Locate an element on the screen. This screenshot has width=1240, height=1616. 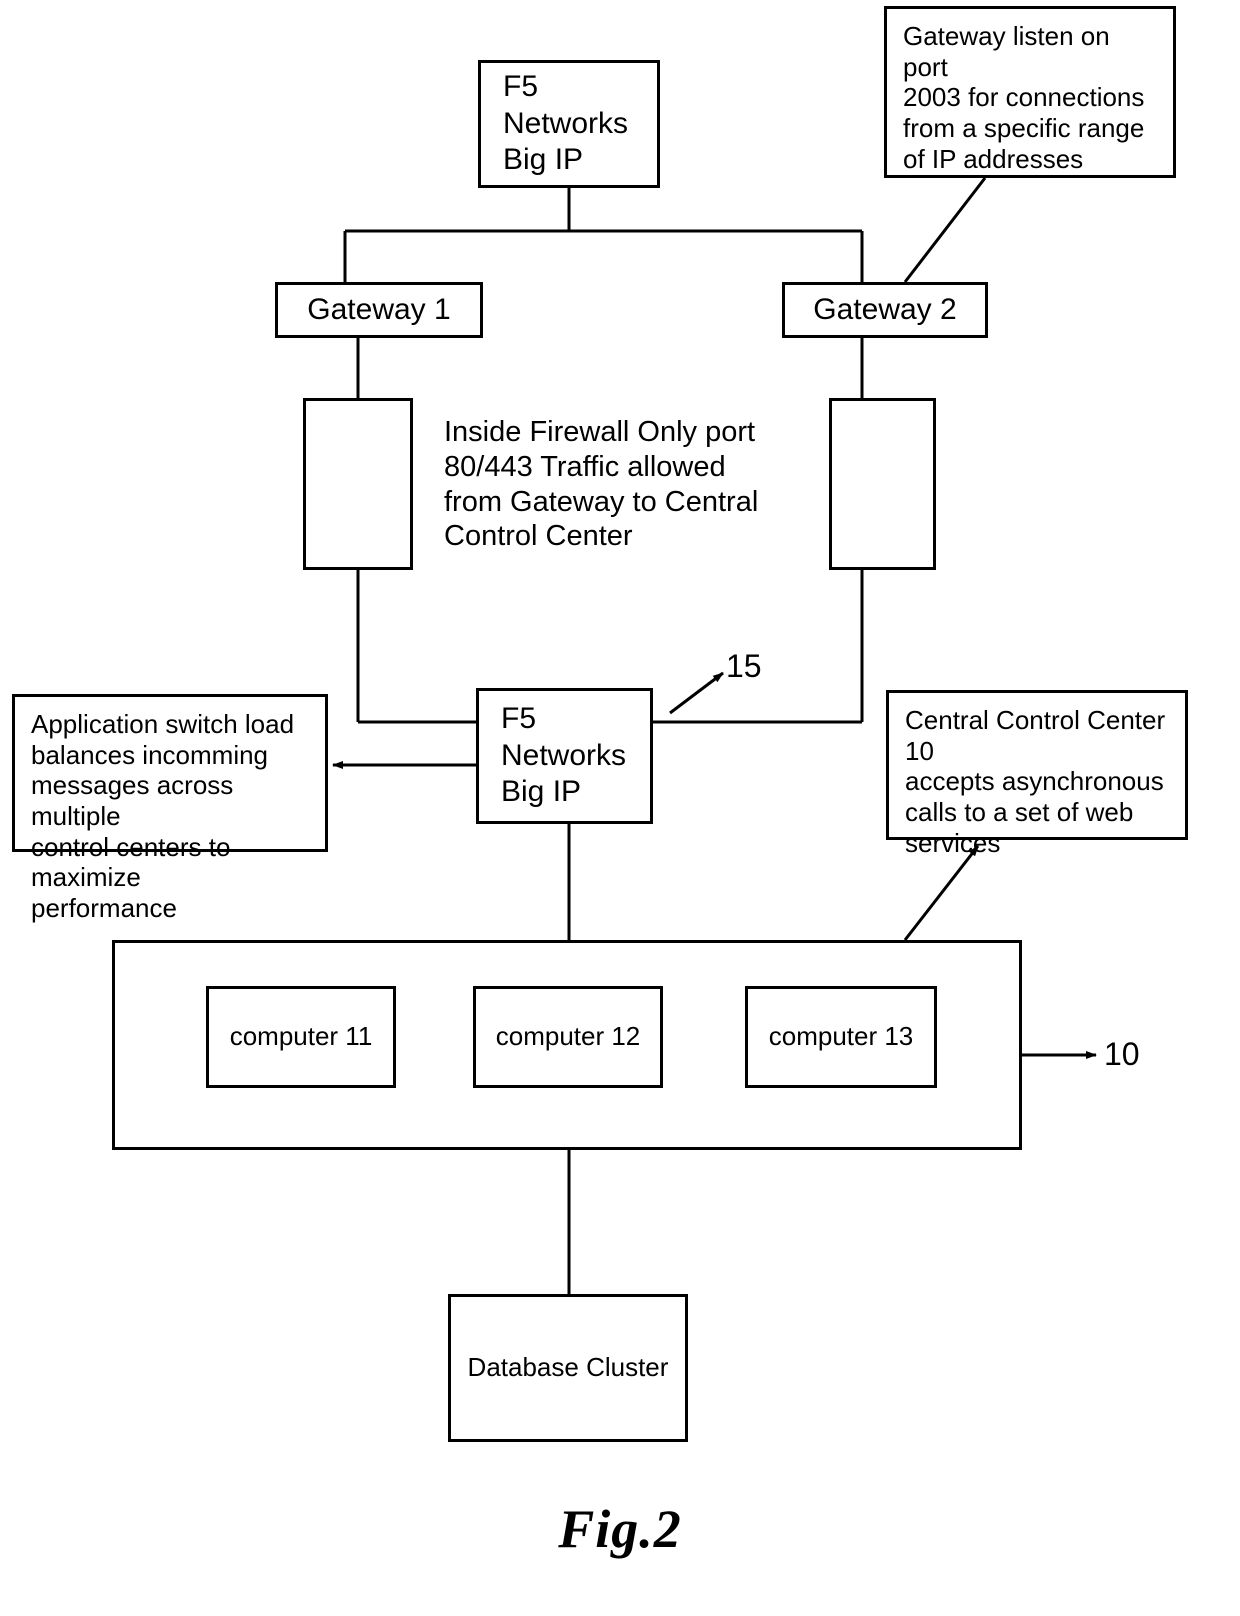
node-label: Gateway 2 is located at coordinates (885, 309).